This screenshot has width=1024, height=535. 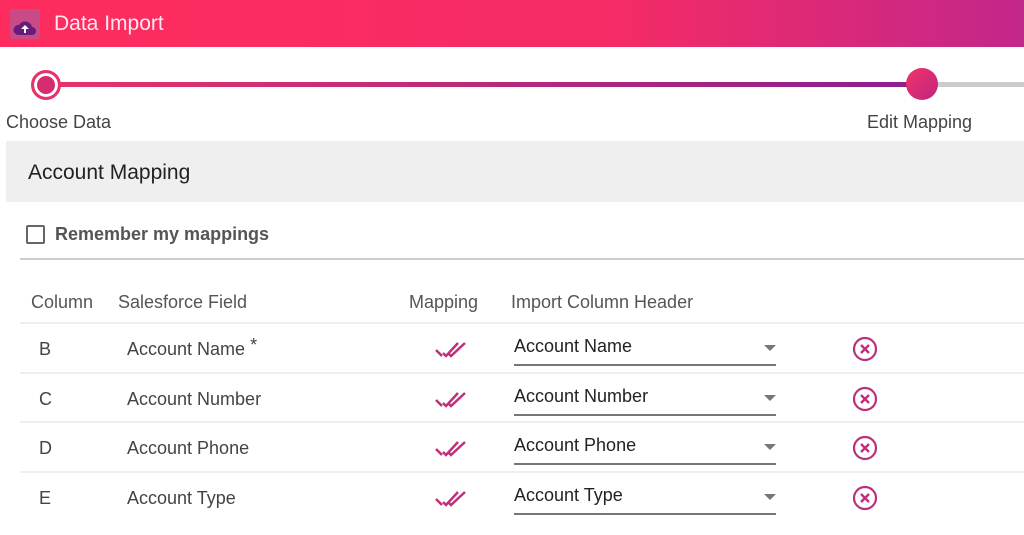 I want to click on selected-value: Account Name, so click(x=573, y=346).